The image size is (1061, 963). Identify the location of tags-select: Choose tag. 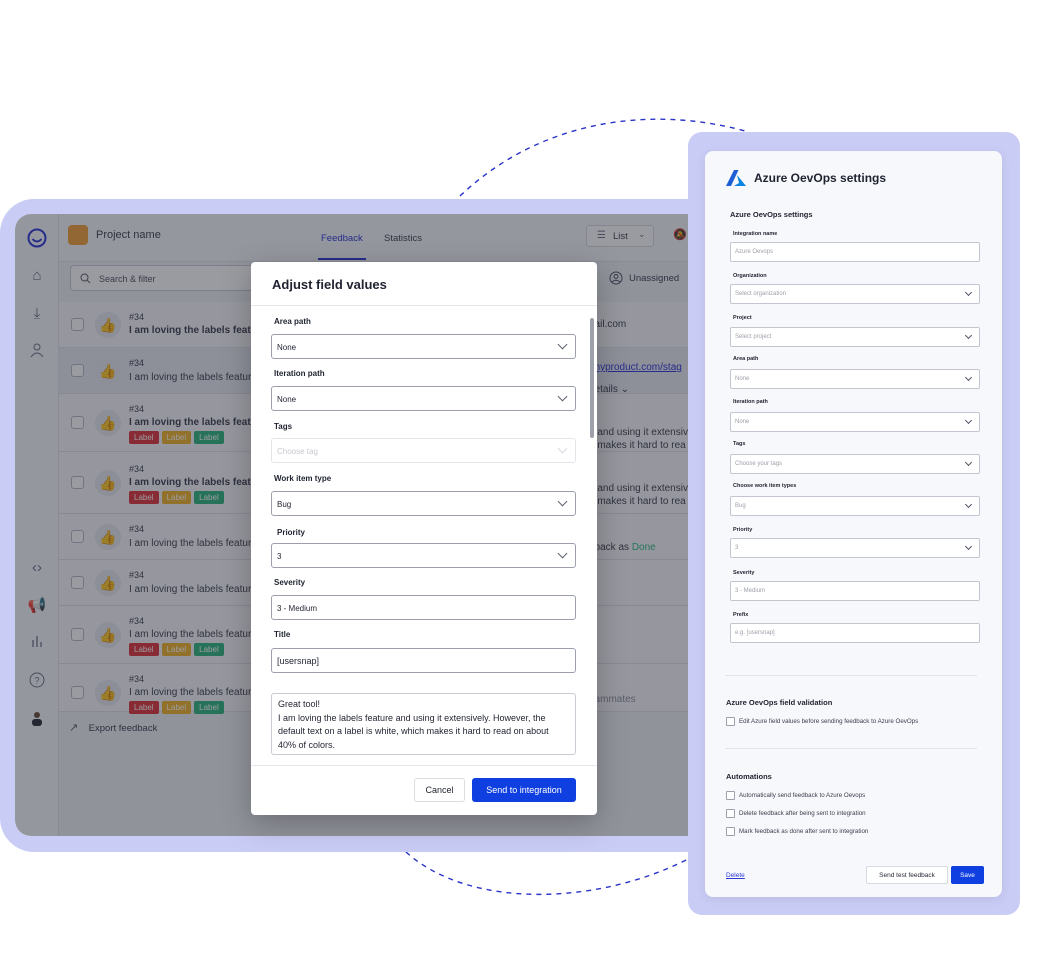
(423, 450).